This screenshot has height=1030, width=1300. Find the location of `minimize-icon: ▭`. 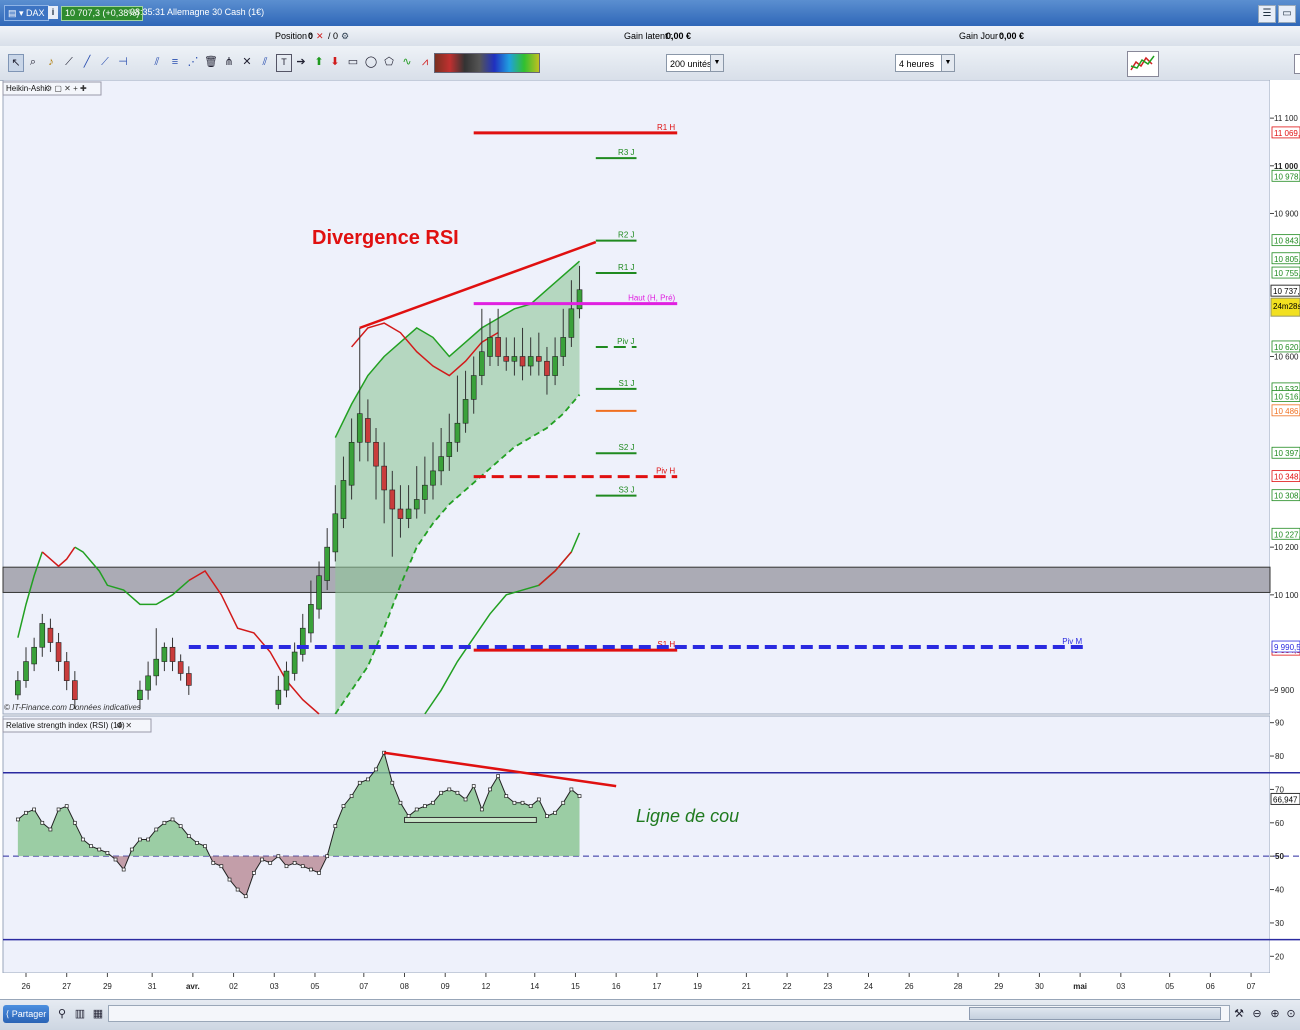

minimize-icon: ▭ is located at coordinates (1287, 14).